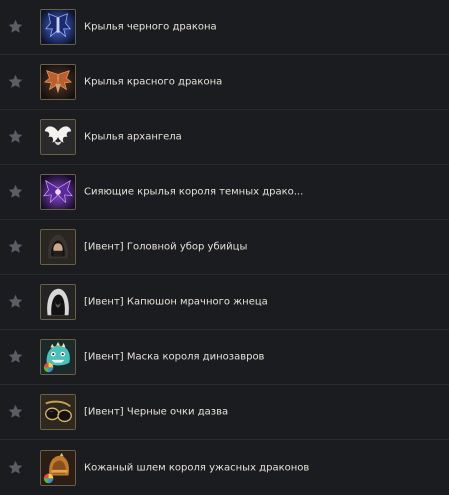 This screenshot has height=495, width=449. What do you see at coordinates (150, 27) in the screenshot?
I see `item-name: Крылья черного дракона` at bounding box center [150, 27].